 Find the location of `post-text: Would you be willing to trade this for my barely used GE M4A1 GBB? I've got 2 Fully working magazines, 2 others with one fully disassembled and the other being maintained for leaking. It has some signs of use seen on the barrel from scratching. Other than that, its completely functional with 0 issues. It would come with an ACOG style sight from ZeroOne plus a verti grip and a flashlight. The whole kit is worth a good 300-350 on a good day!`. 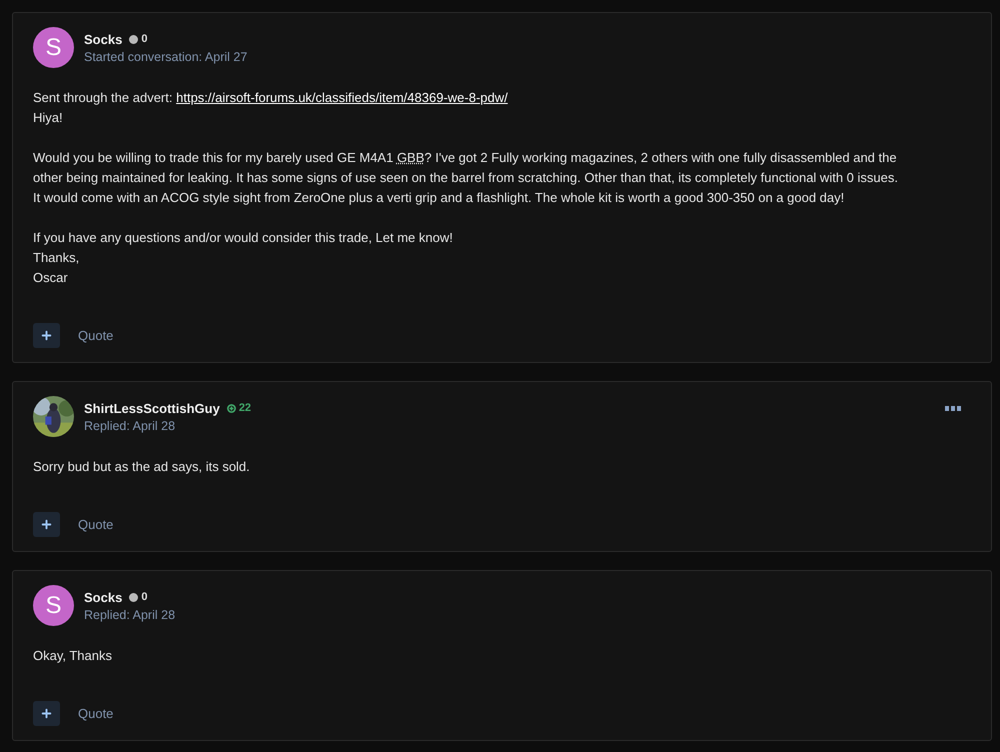

post-text: Would you be willing to trade this for my barely used GE M4A1 GBB? I've got 2 Fully working magazines, 2 others with one fully disassembled and the other being maintained for leaking. It has some signs of use seen on the barrel from scratching. Other than that, its completely functional with 0 issues. It would come with an ACOG style sight from ZeroOne plus a verti grip and a flashlight. The whole kit is worth a good 300-350 on a good day! is located at coordinates (466, 178).